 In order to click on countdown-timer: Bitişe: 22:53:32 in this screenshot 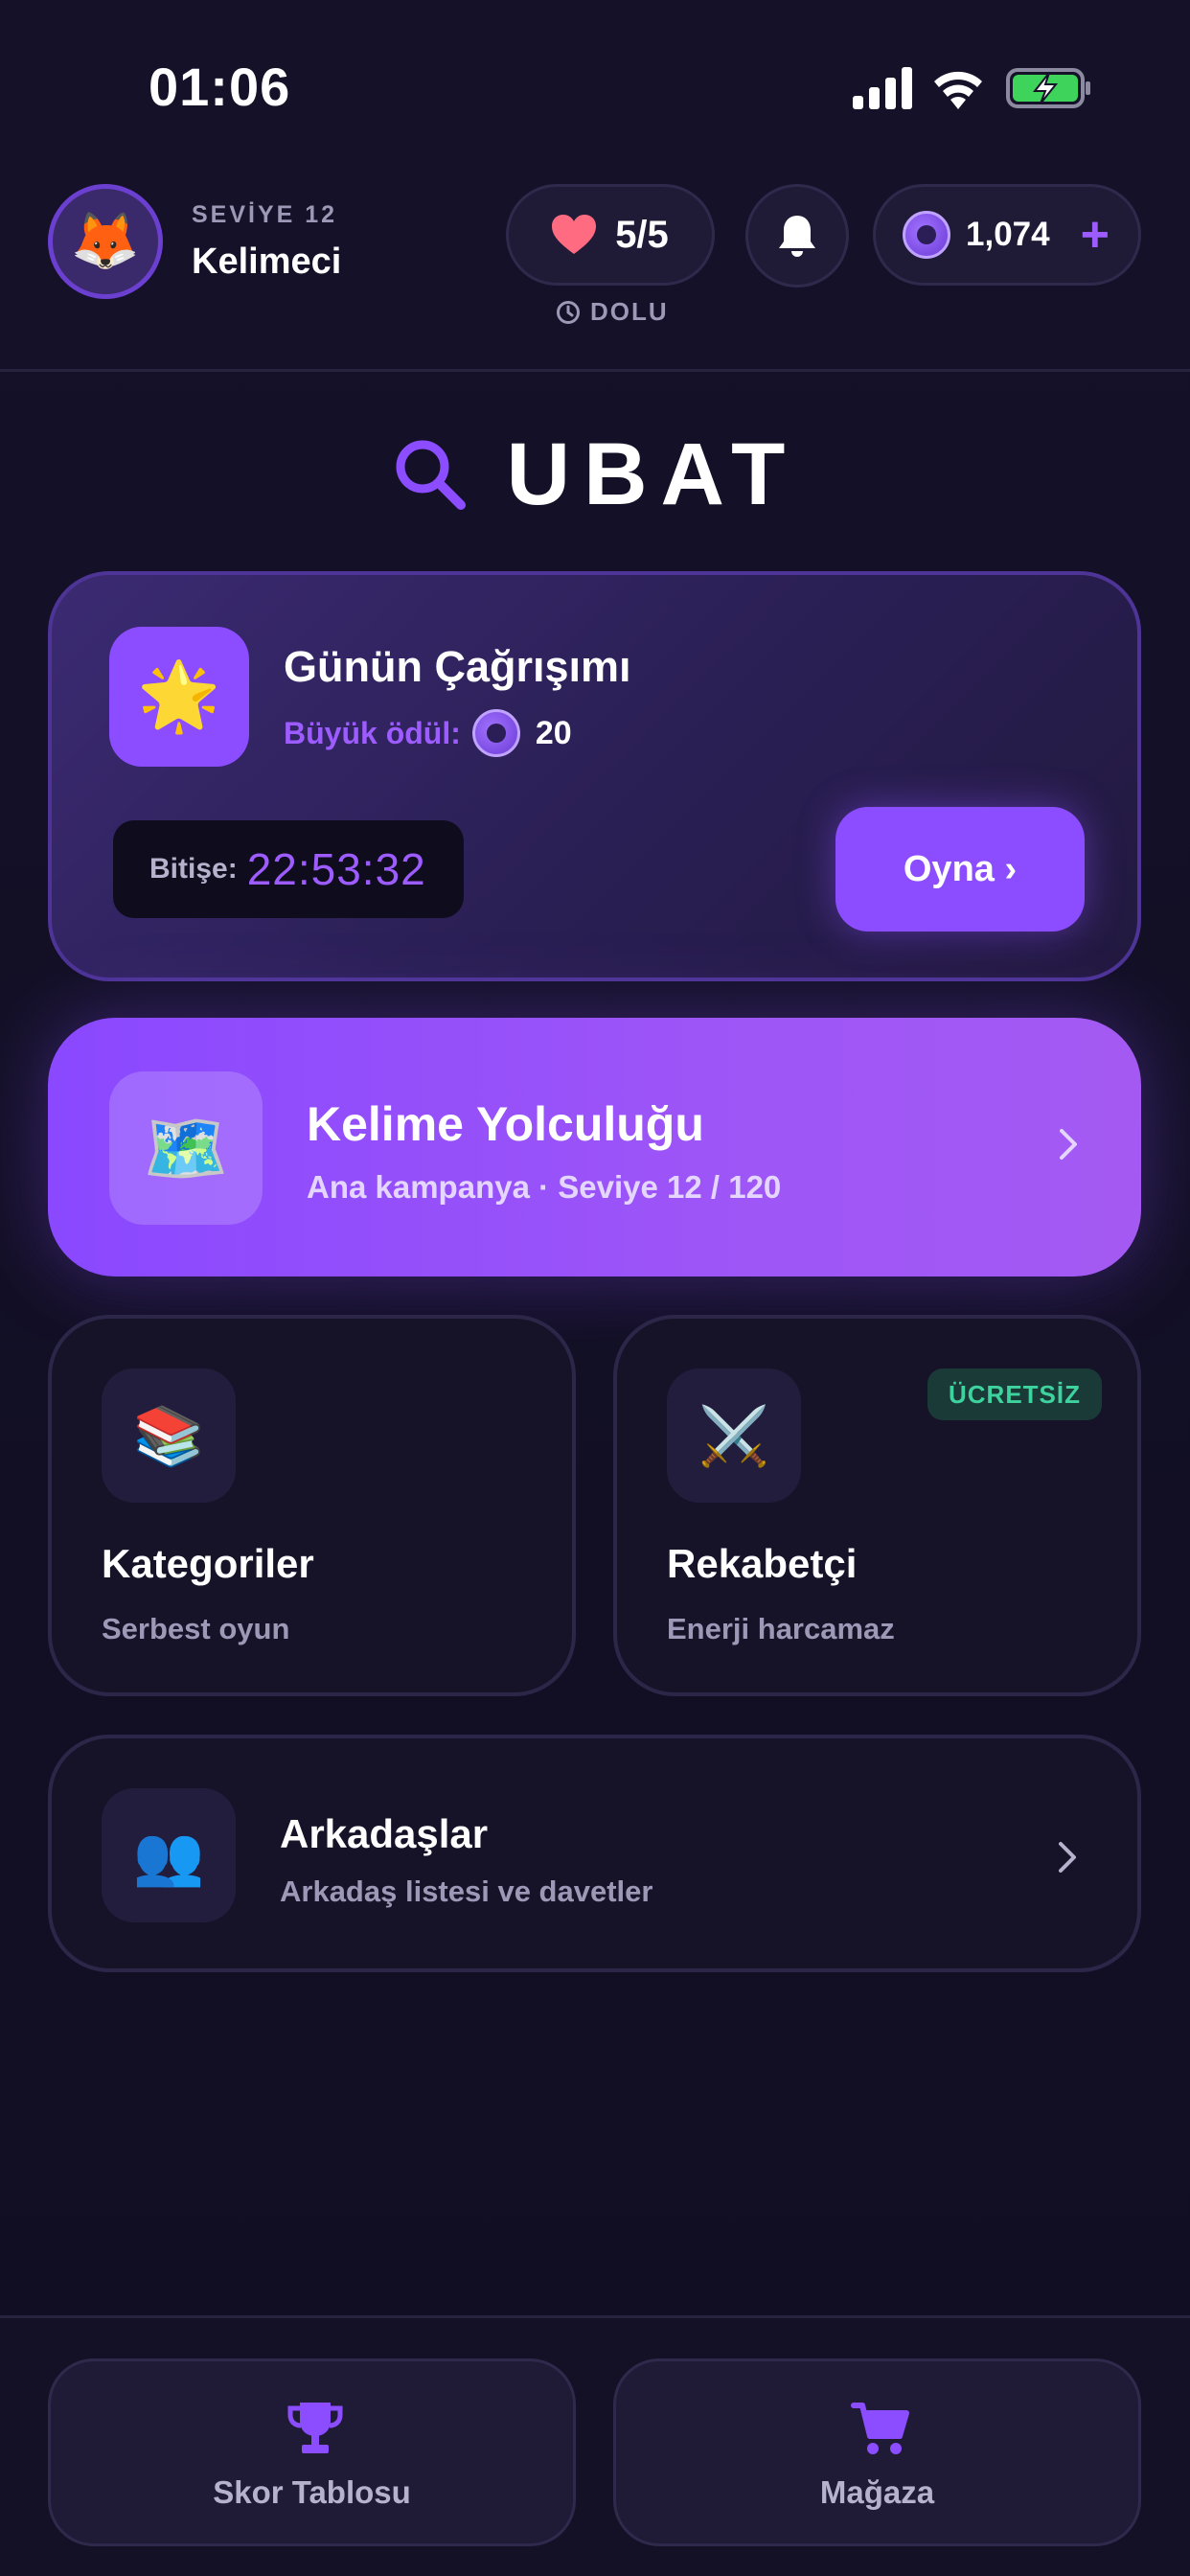, I will do `click(288, 869)`.